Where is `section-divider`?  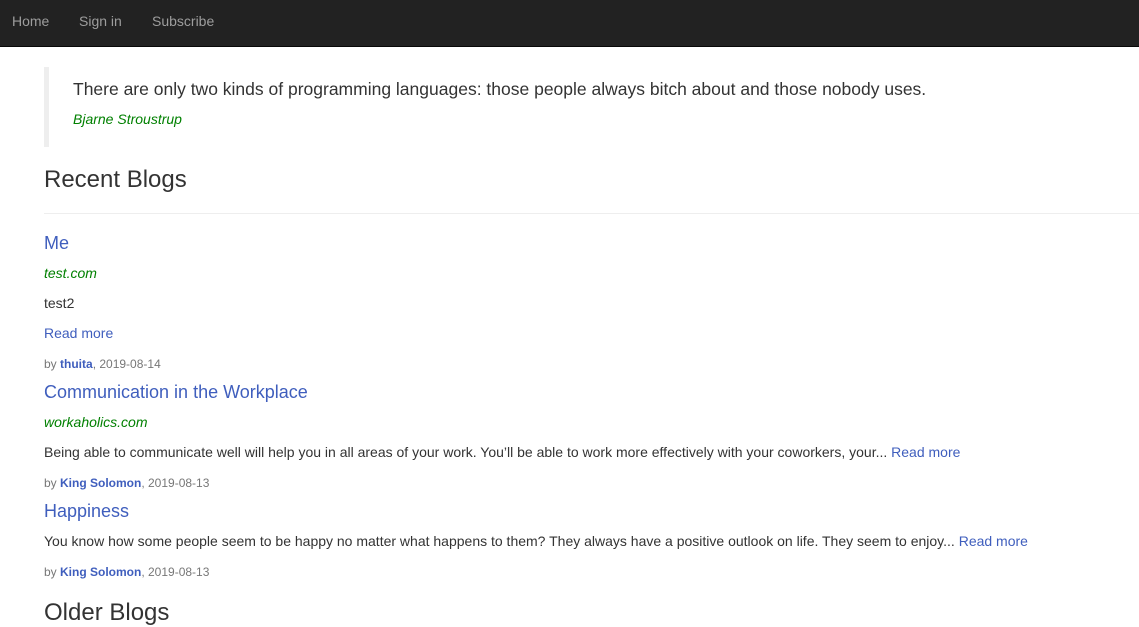 section-divider is located at coordinates (591, 213).